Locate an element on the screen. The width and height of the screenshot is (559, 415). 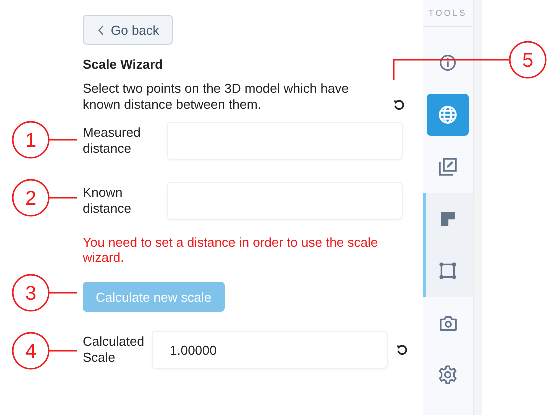
callout-number: 5 is located at coordinates (528, 60).